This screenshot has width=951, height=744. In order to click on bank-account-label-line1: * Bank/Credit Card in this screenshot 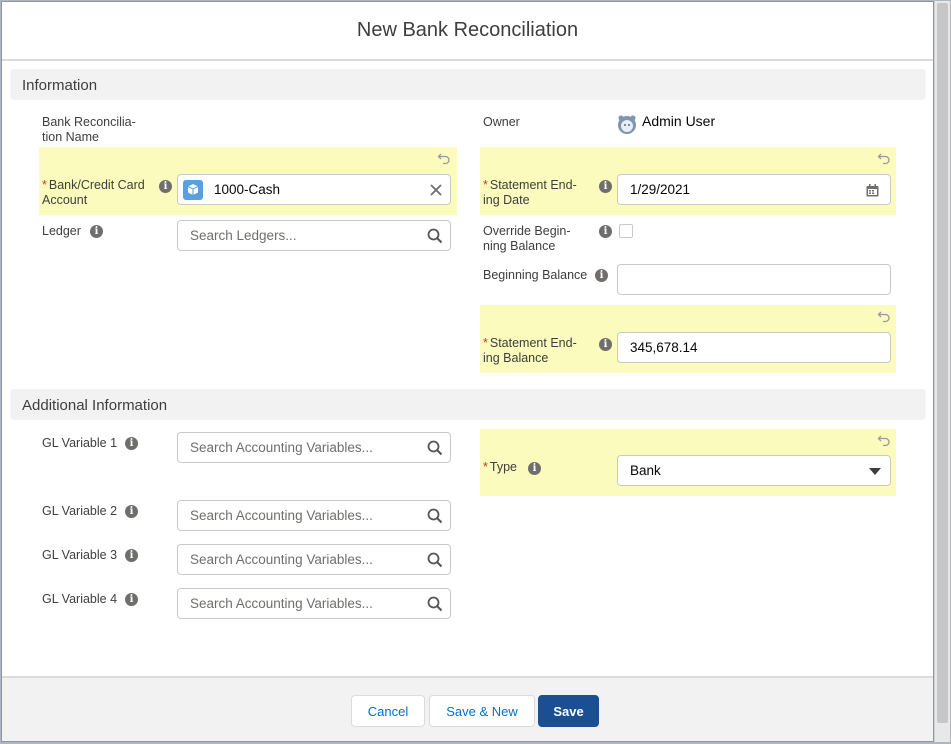, I will do `click(93, 185)`.